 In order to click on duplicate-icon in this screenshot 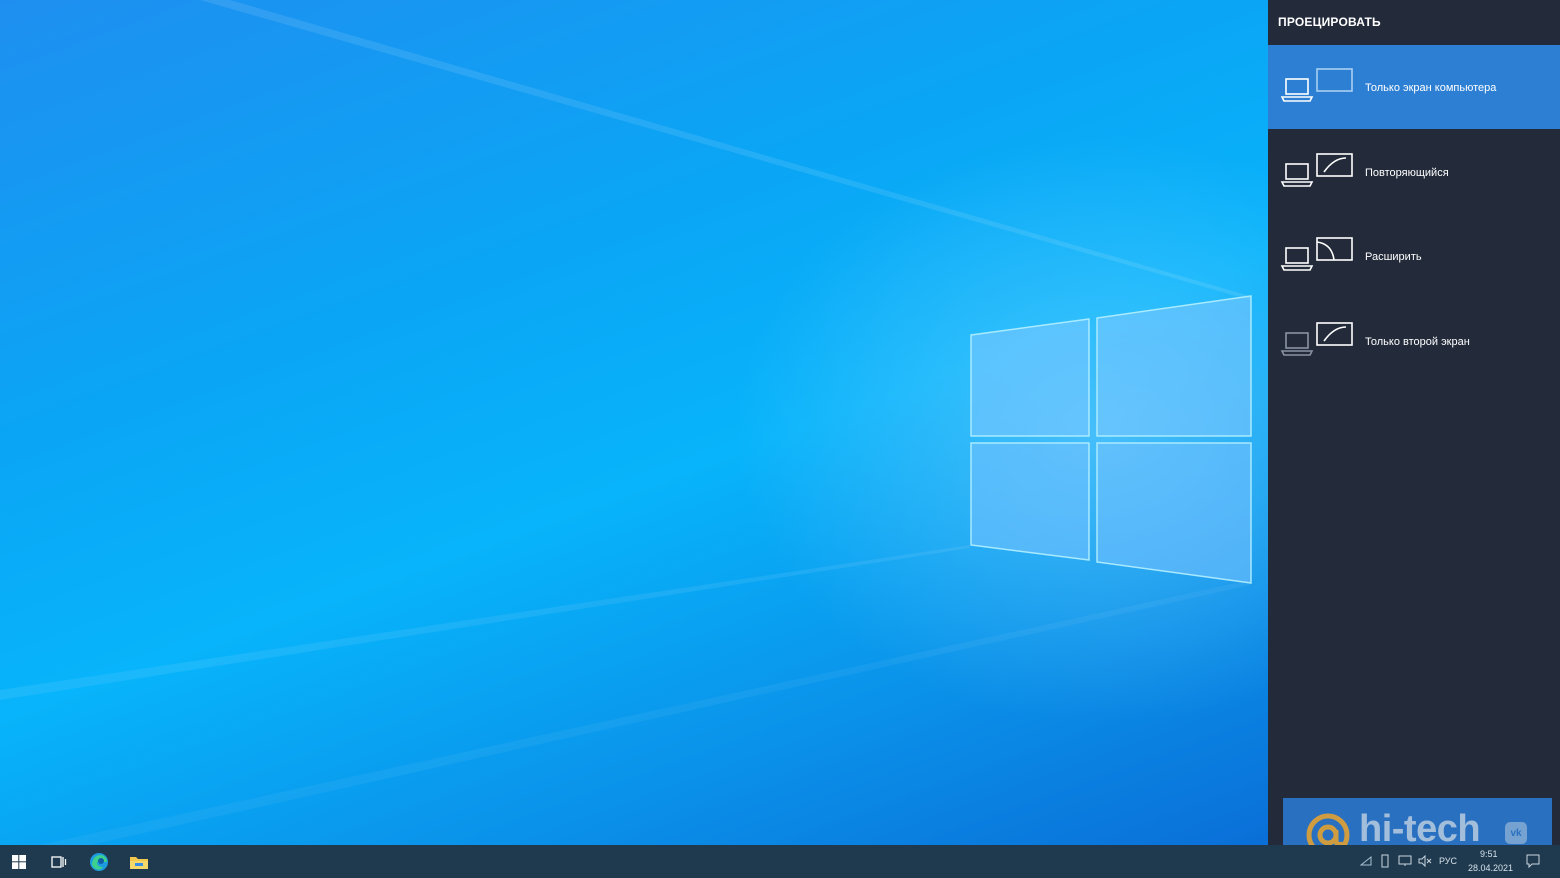, I will do `click(1316, 170)`.